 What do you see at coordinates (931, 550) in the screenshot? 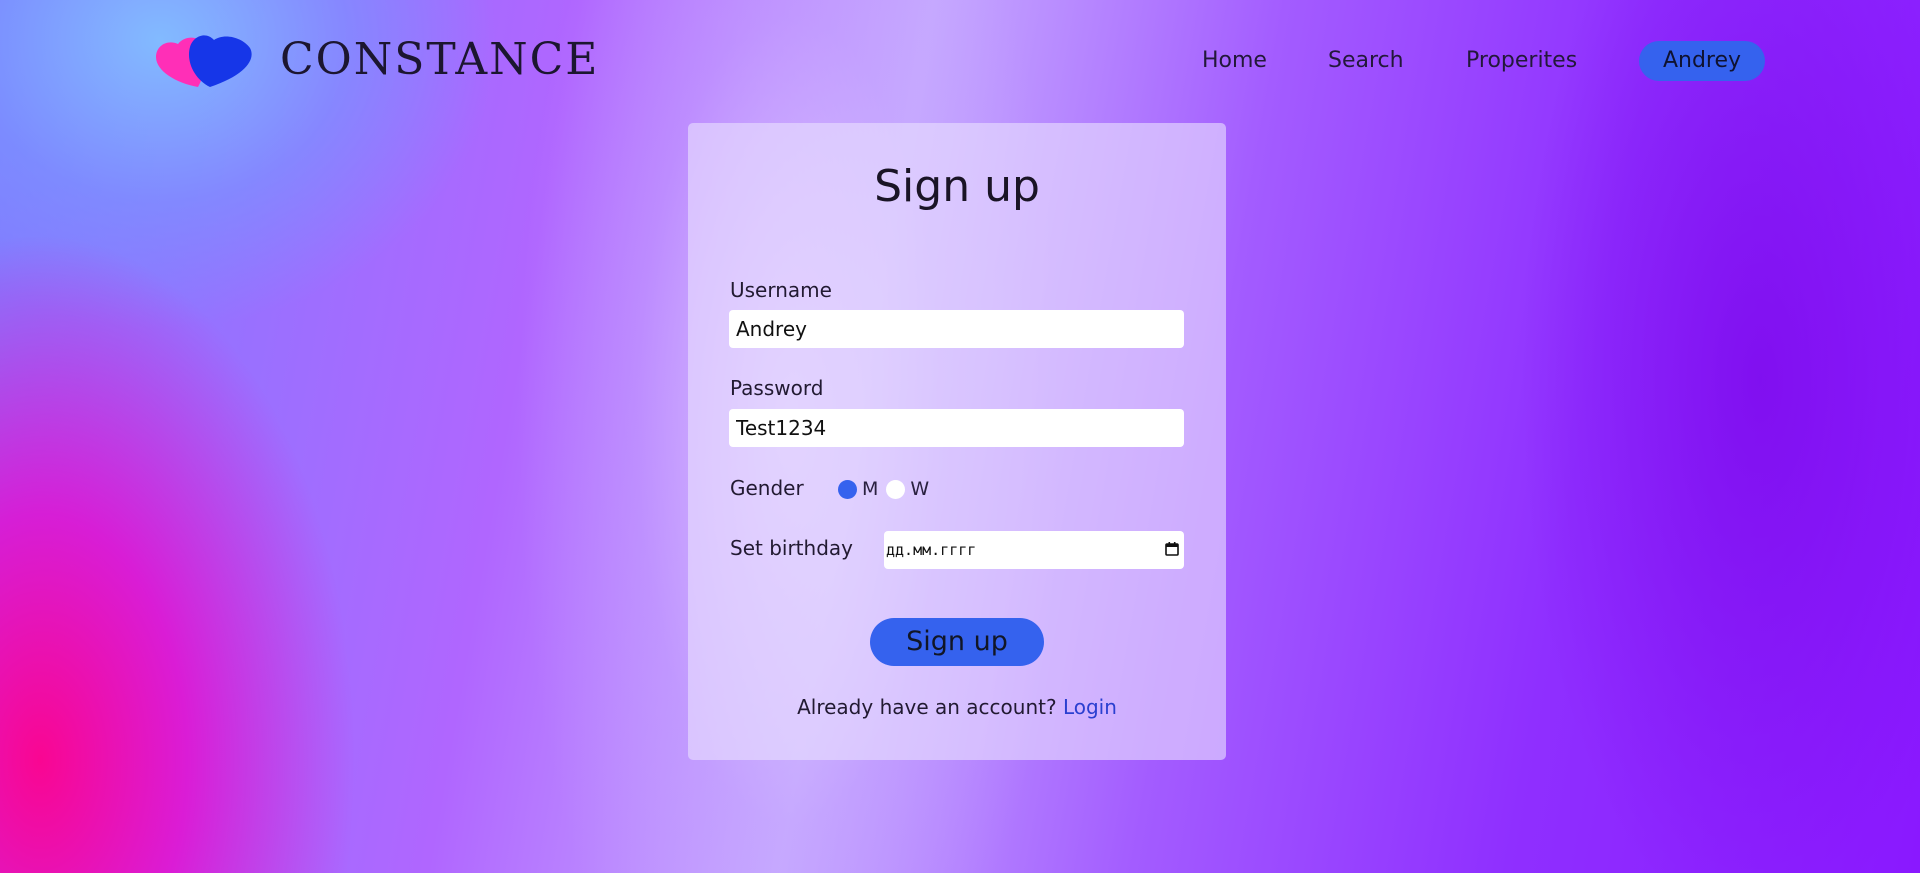
I see `birthday-placeholder: дд.мм.гггг` at bounding box center [931, 550].